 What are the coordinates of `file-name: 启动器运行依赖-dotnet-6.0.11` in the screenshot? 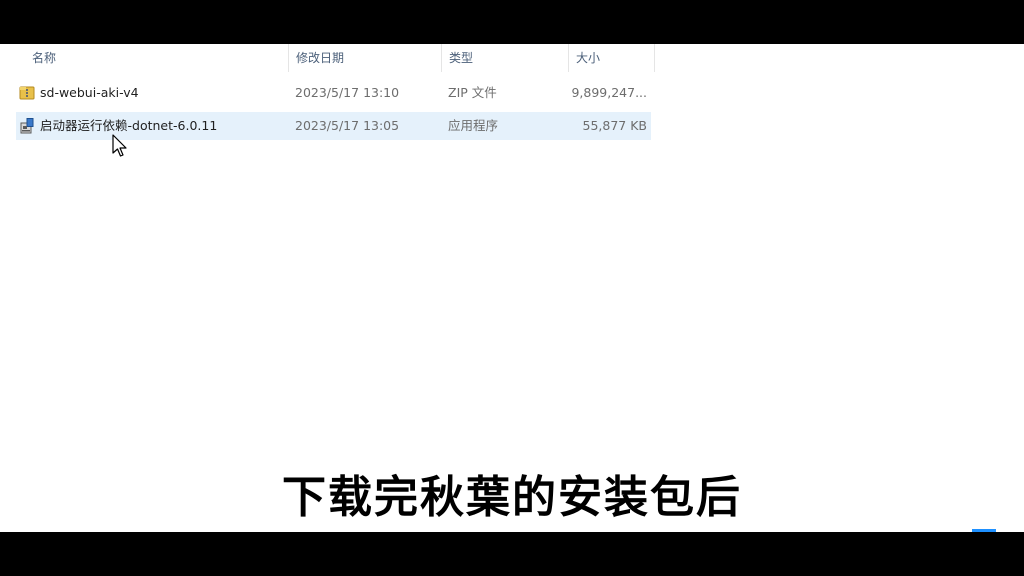 It's located at (129, 125).